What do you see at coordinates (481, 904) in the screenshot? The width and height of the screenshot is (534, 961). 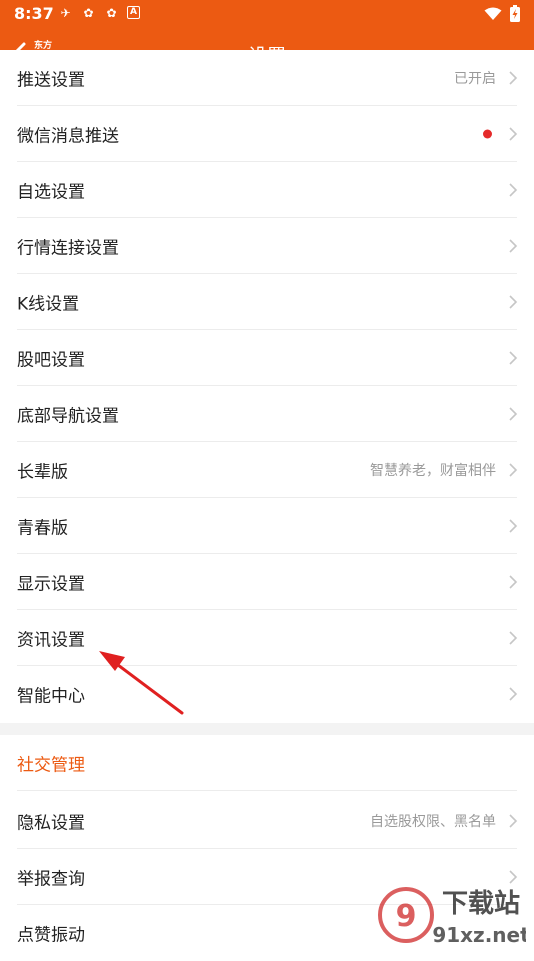 I see `watermark-text-top: 下载站` at bounding box center [481, 904].